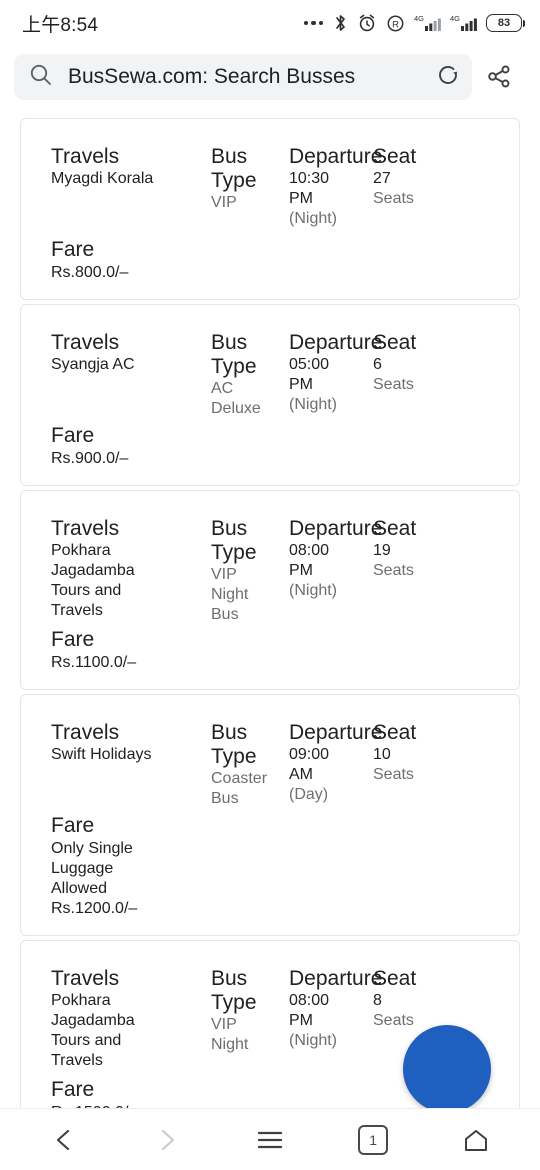  What do you see at coordinates (377, 364) in the screenshot?
I see `seats-count-value: 6` at bounding box center [377, 364].